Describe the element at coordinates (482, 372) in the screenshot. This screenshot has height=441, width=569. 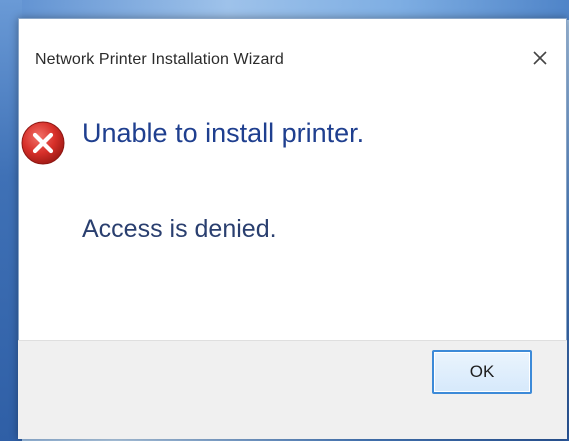
I see `ok-button: OK` at that location.